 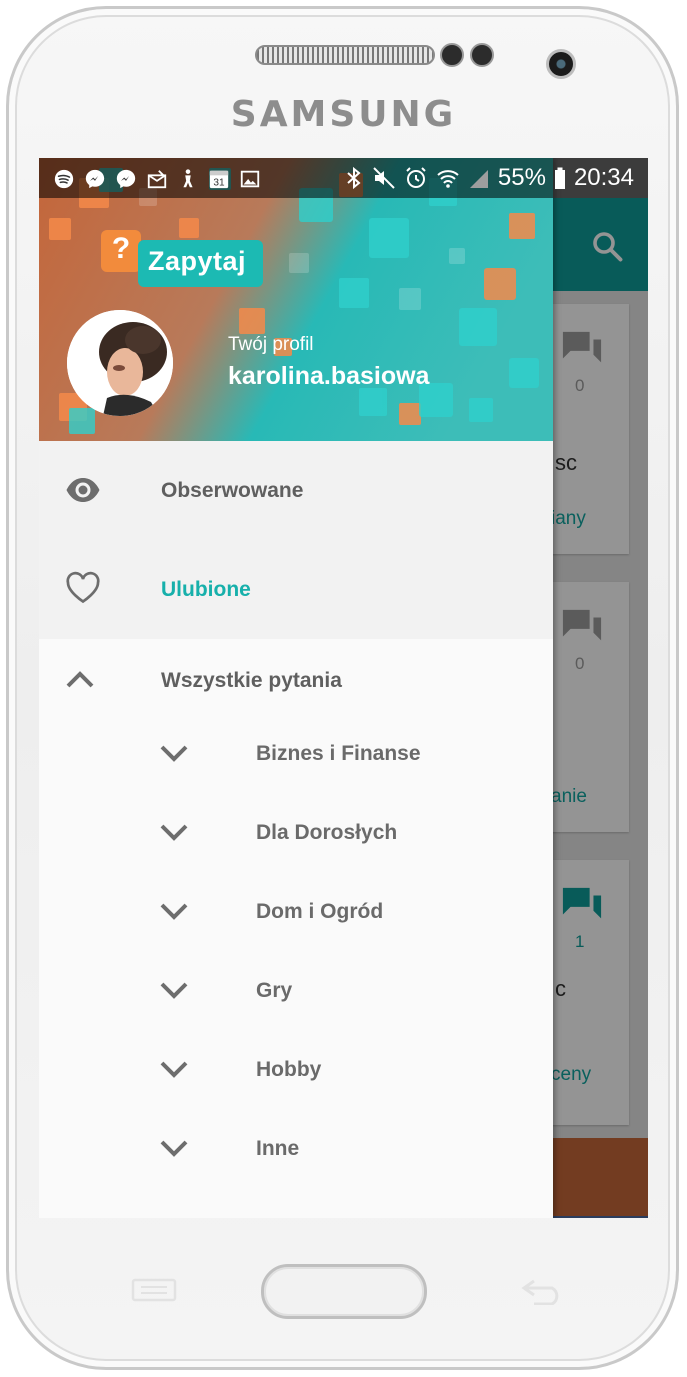 What do you see at coordinates (271, 344) in the screenshot?
I see `profile-label: Twój profil` at bounding box center [271, 344].